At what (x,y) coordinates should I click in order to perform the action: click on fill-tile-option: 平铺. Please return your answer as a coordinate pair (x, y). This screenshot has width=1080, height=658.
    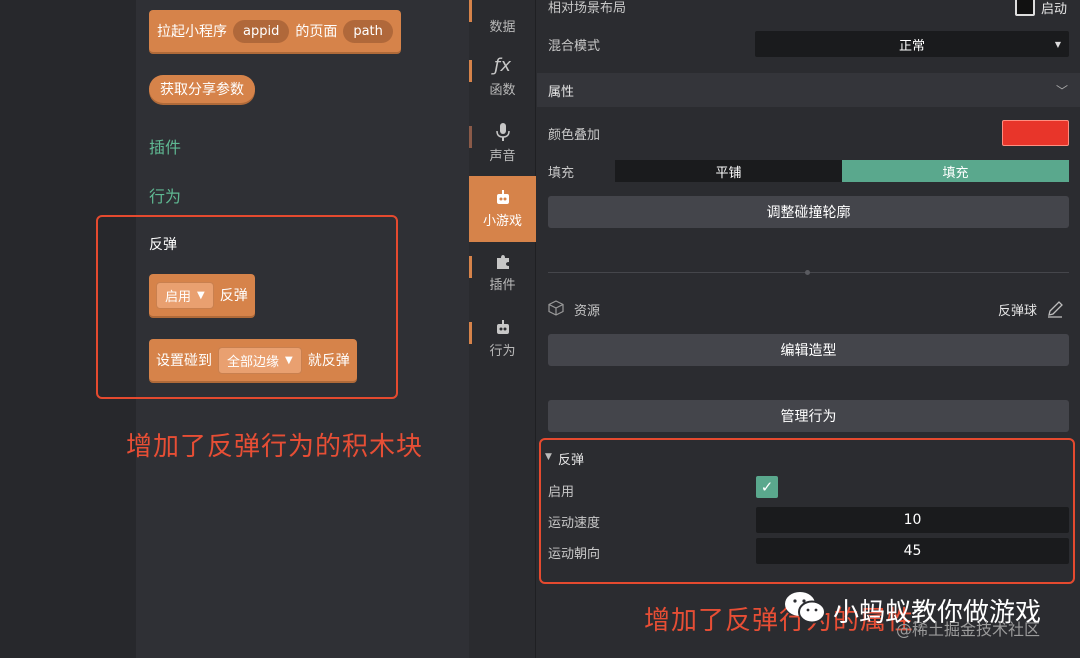
    Looking at the image, I should click on (728, 171).